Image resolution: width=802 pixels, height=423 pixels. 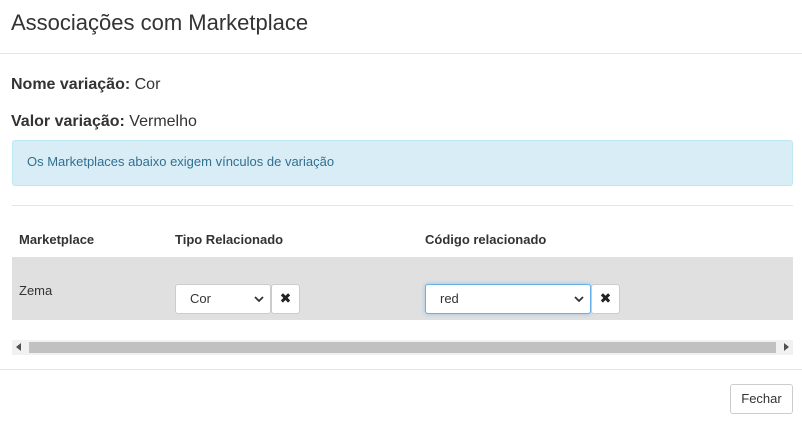 What do you see at coordinates (36, 290) in the screenshot?
I see `marketplace-cell: Zema` at bounding box center [36, 290].